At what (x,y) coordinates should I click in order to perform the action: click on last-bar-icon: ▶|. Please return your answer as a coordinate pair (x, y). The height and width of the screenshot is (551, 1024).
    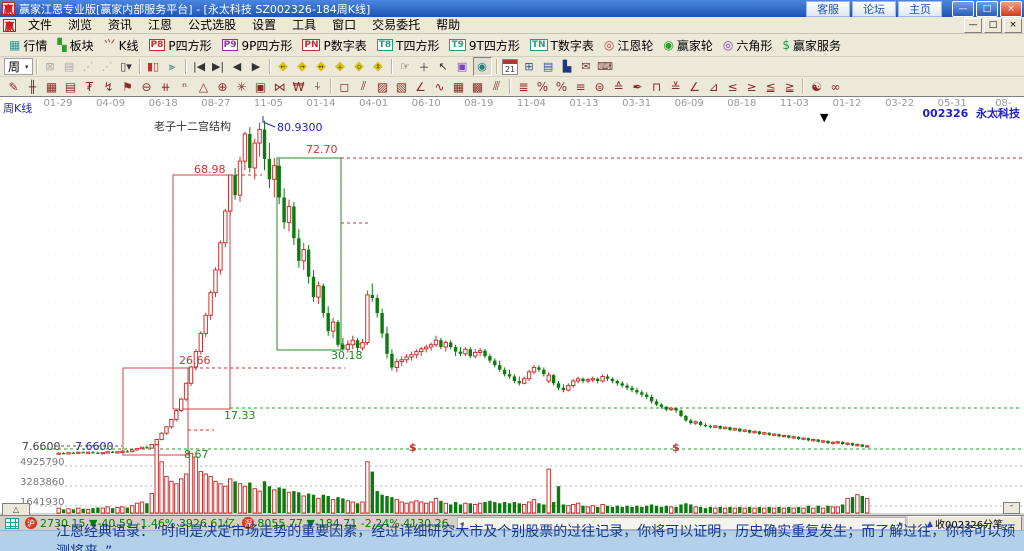
    Looking at the image, I should click on (218, 66).